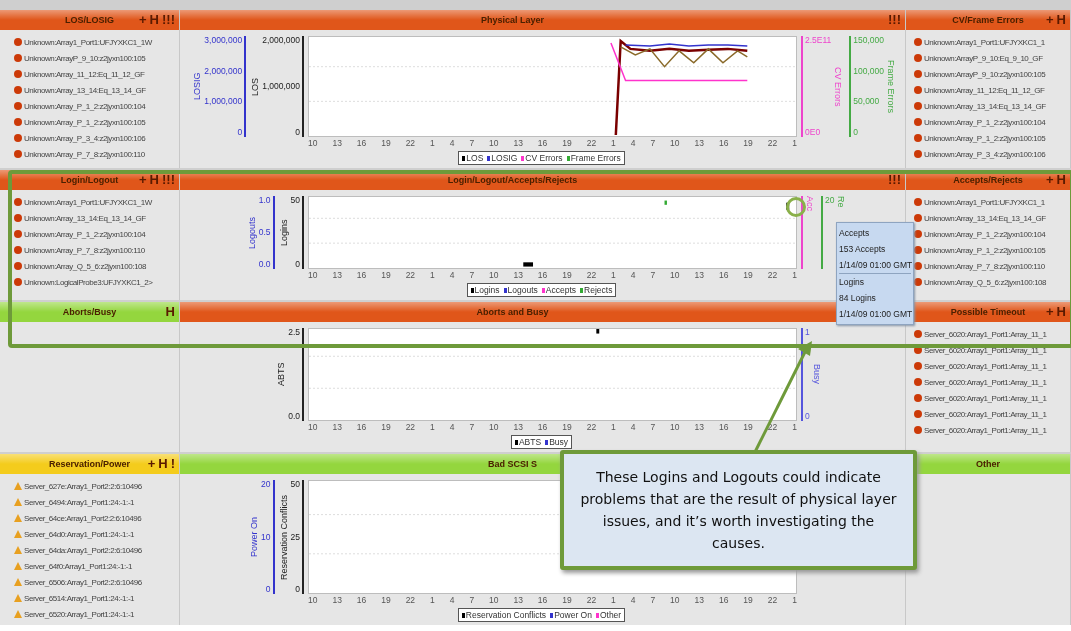 The height and width of the screenshot is (631, 1071). I want to click on legend-label: LOS, so click(475, 158).